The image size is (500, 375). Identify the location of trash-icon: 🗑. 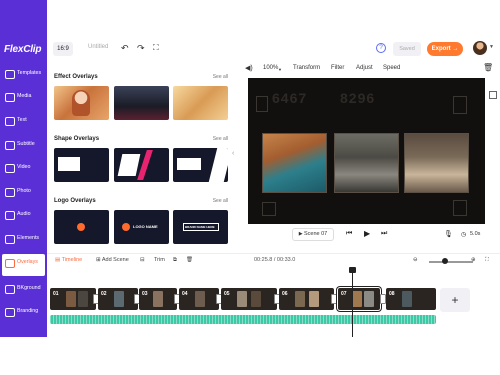
(488, 67).